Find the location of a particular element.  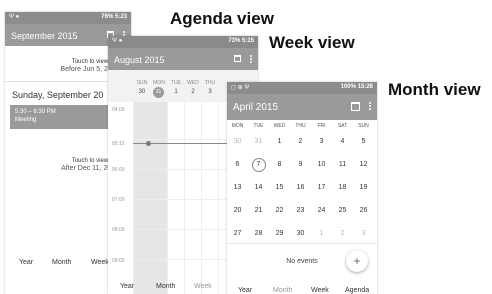

day-number: 1 is located at coordinates (176, 92).